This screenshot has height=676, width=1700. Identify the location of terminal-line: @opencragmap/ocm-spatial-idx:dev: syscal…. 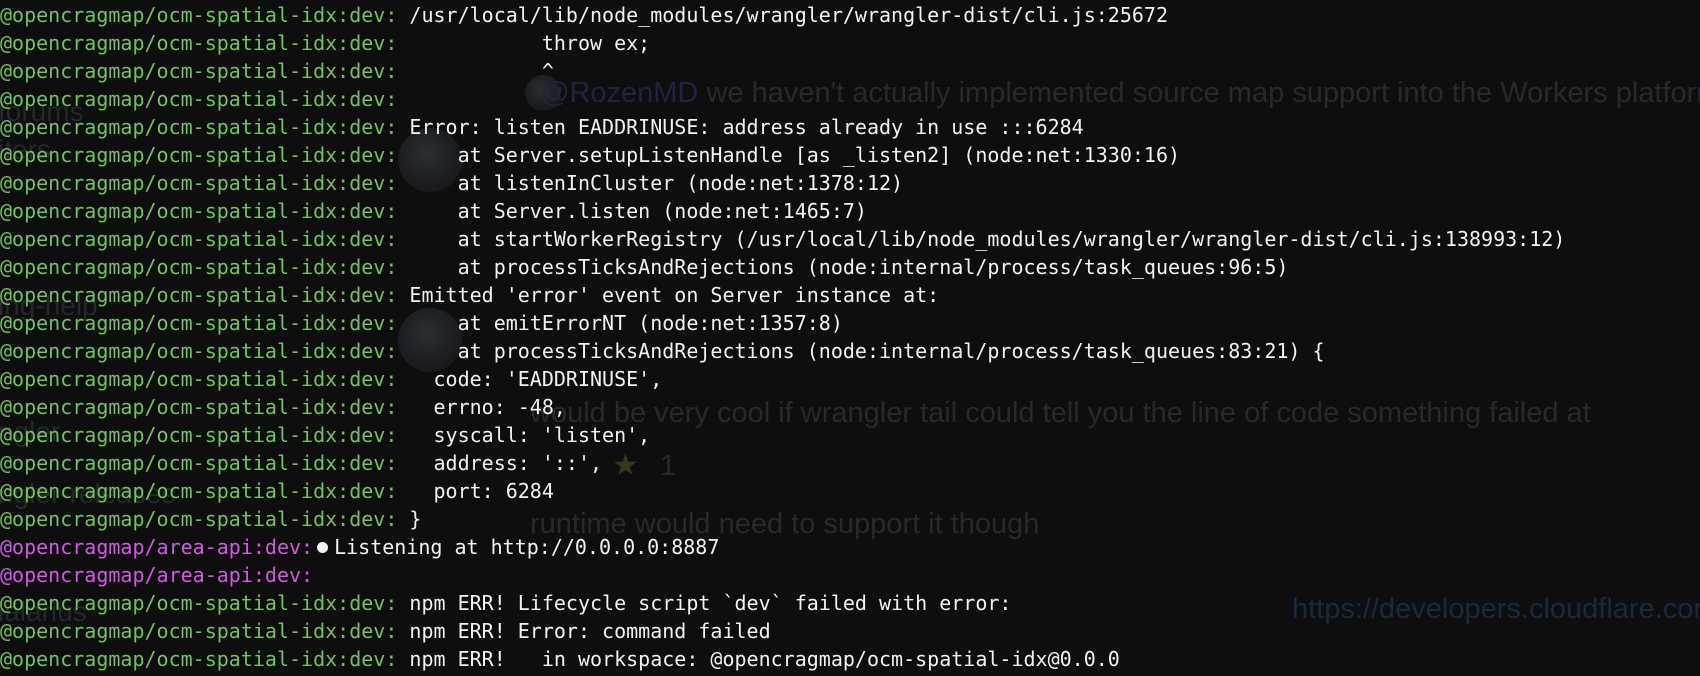
(850, 435).